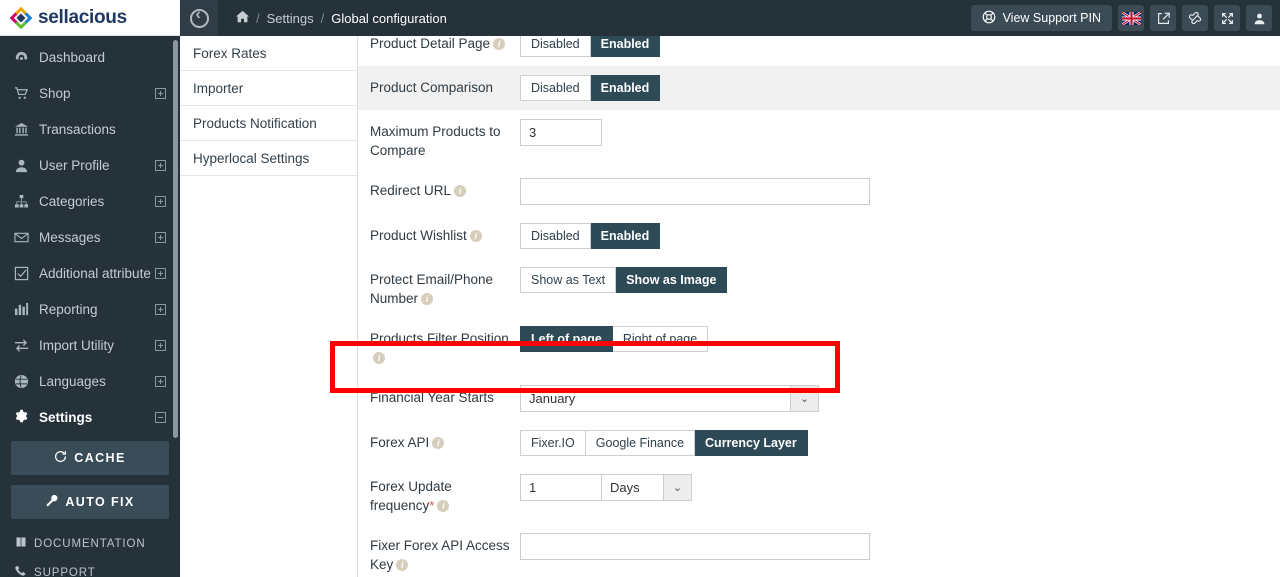  What do you see at coordinates (561, 132) in the screenshot?
I see `maximum-products-to-compare-input` at bounding box center [561, 132].